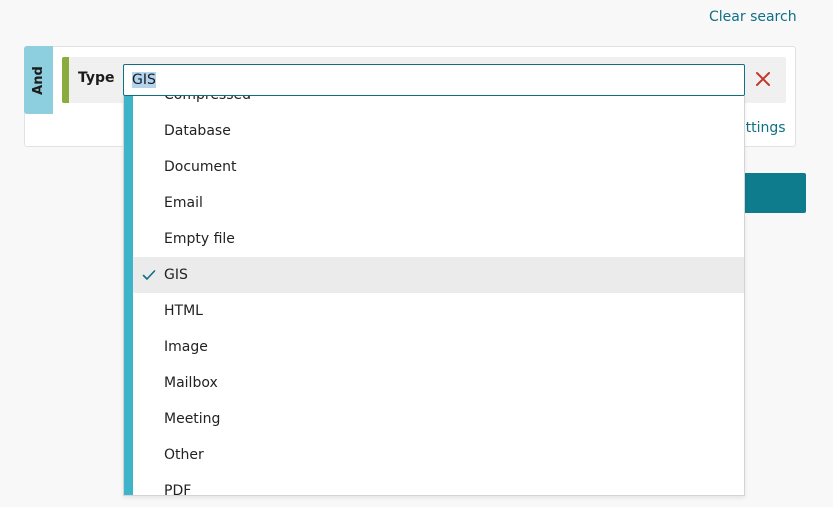 This screenshot has width=833, height=507. Describe the element at coordinates (96, 78) in the screenshot. I see `condition-field-label: Type` at that location.